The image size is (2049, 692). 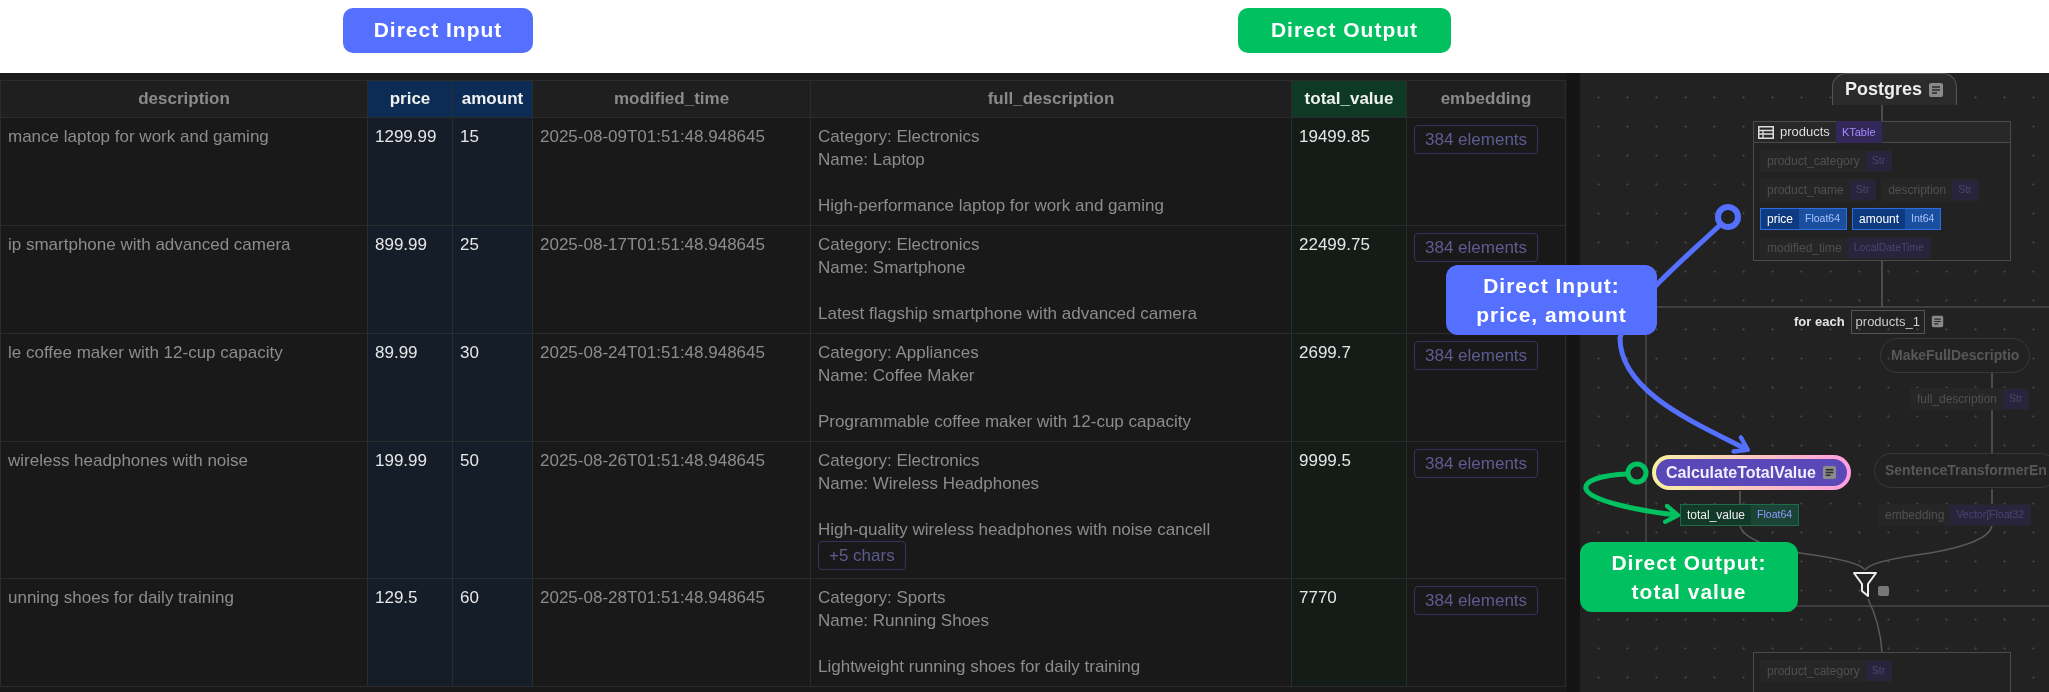 I want to click on callout-bubble: Direct Input: price, amount, so click(x=1551, y=300).